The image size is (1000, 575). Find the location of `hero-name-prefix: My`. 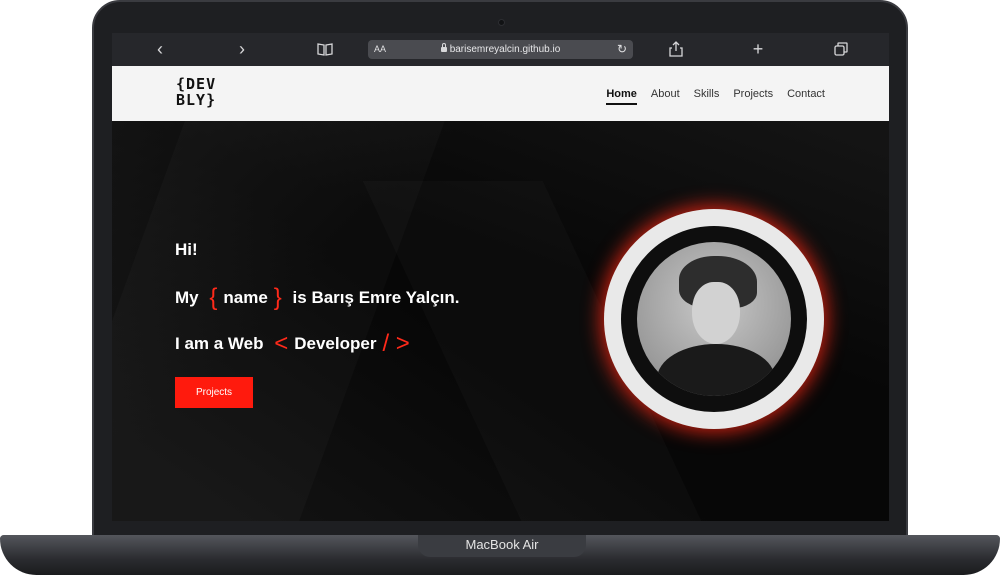

hero-name-prefix: My is located at coordinates (187, 297).